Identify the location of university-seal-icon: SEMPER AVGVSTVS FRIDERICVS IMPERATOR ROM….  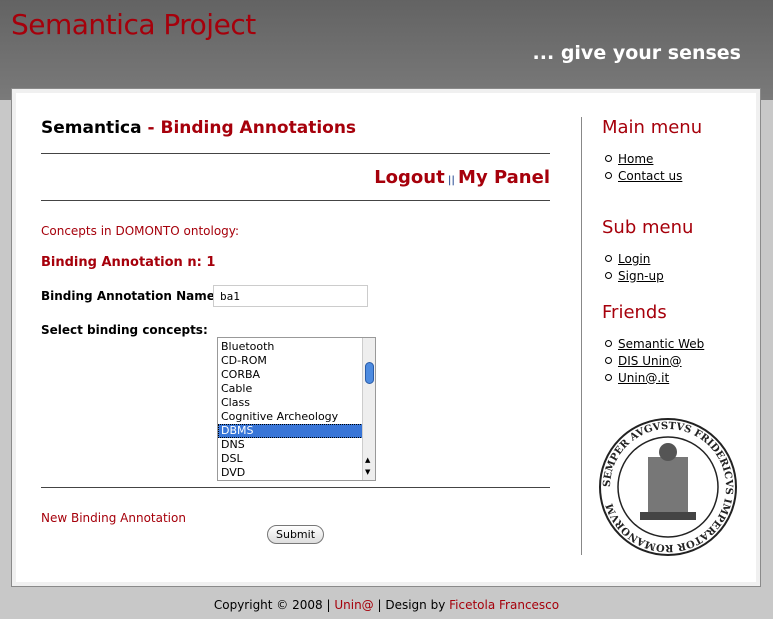
(668, 487).